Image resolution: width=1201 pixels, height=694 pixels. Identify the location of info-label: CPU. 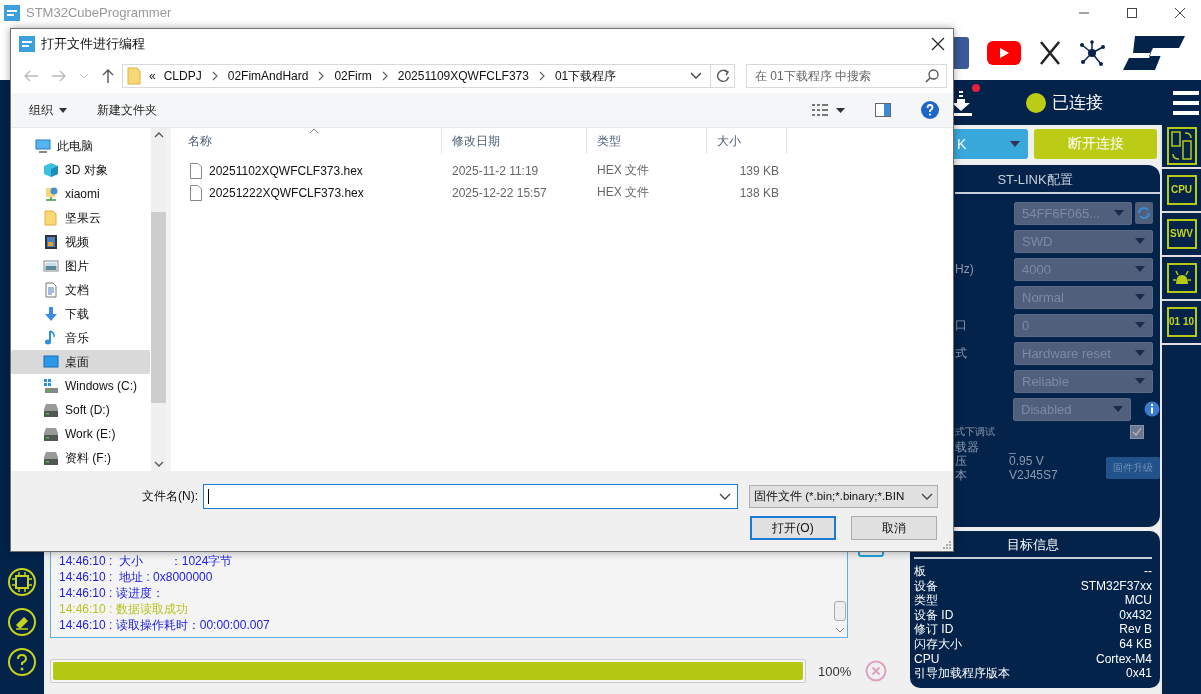
(927, 659).